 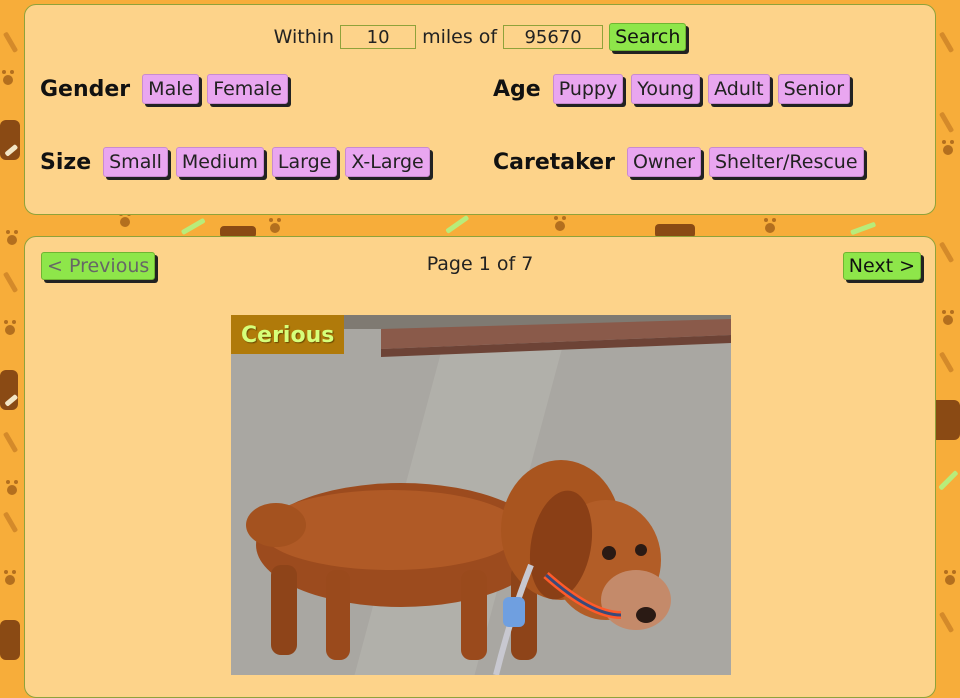 I want to click on page-indicator: Page 1 of 7, so click(x=480, y=264).